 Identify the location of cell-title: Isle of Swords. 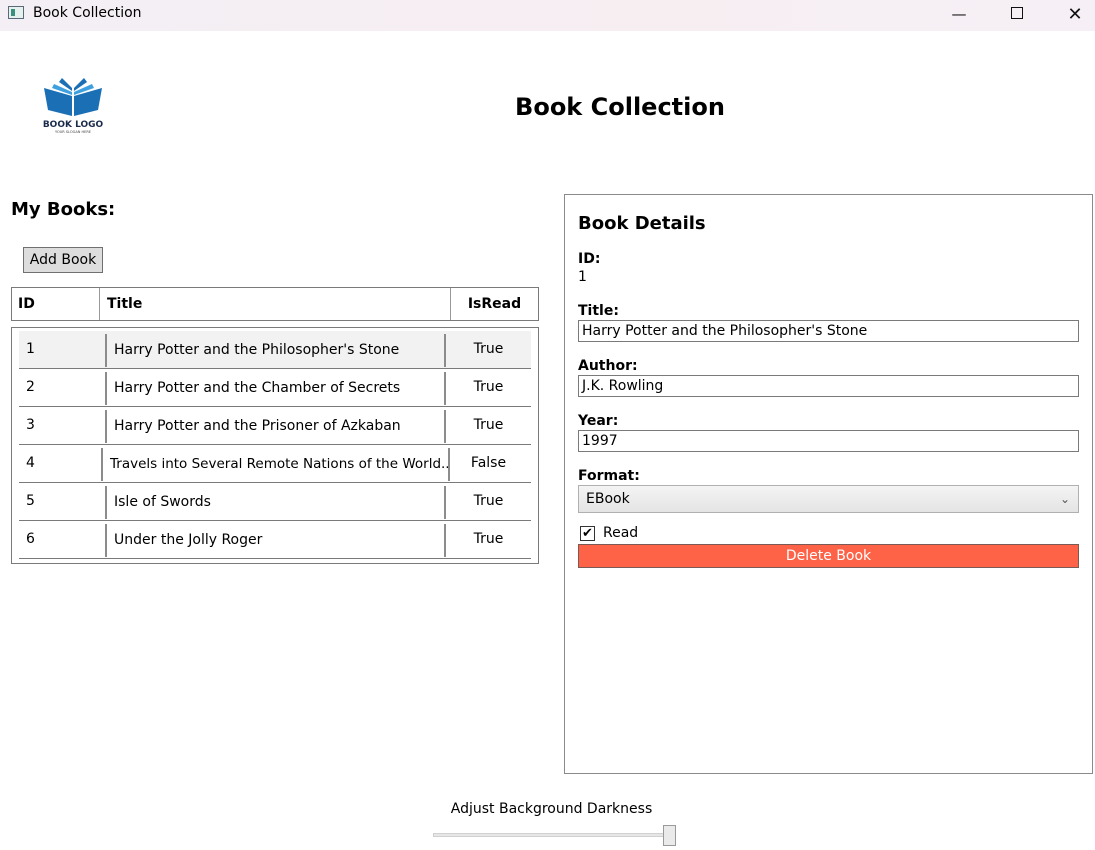
(275, 502).